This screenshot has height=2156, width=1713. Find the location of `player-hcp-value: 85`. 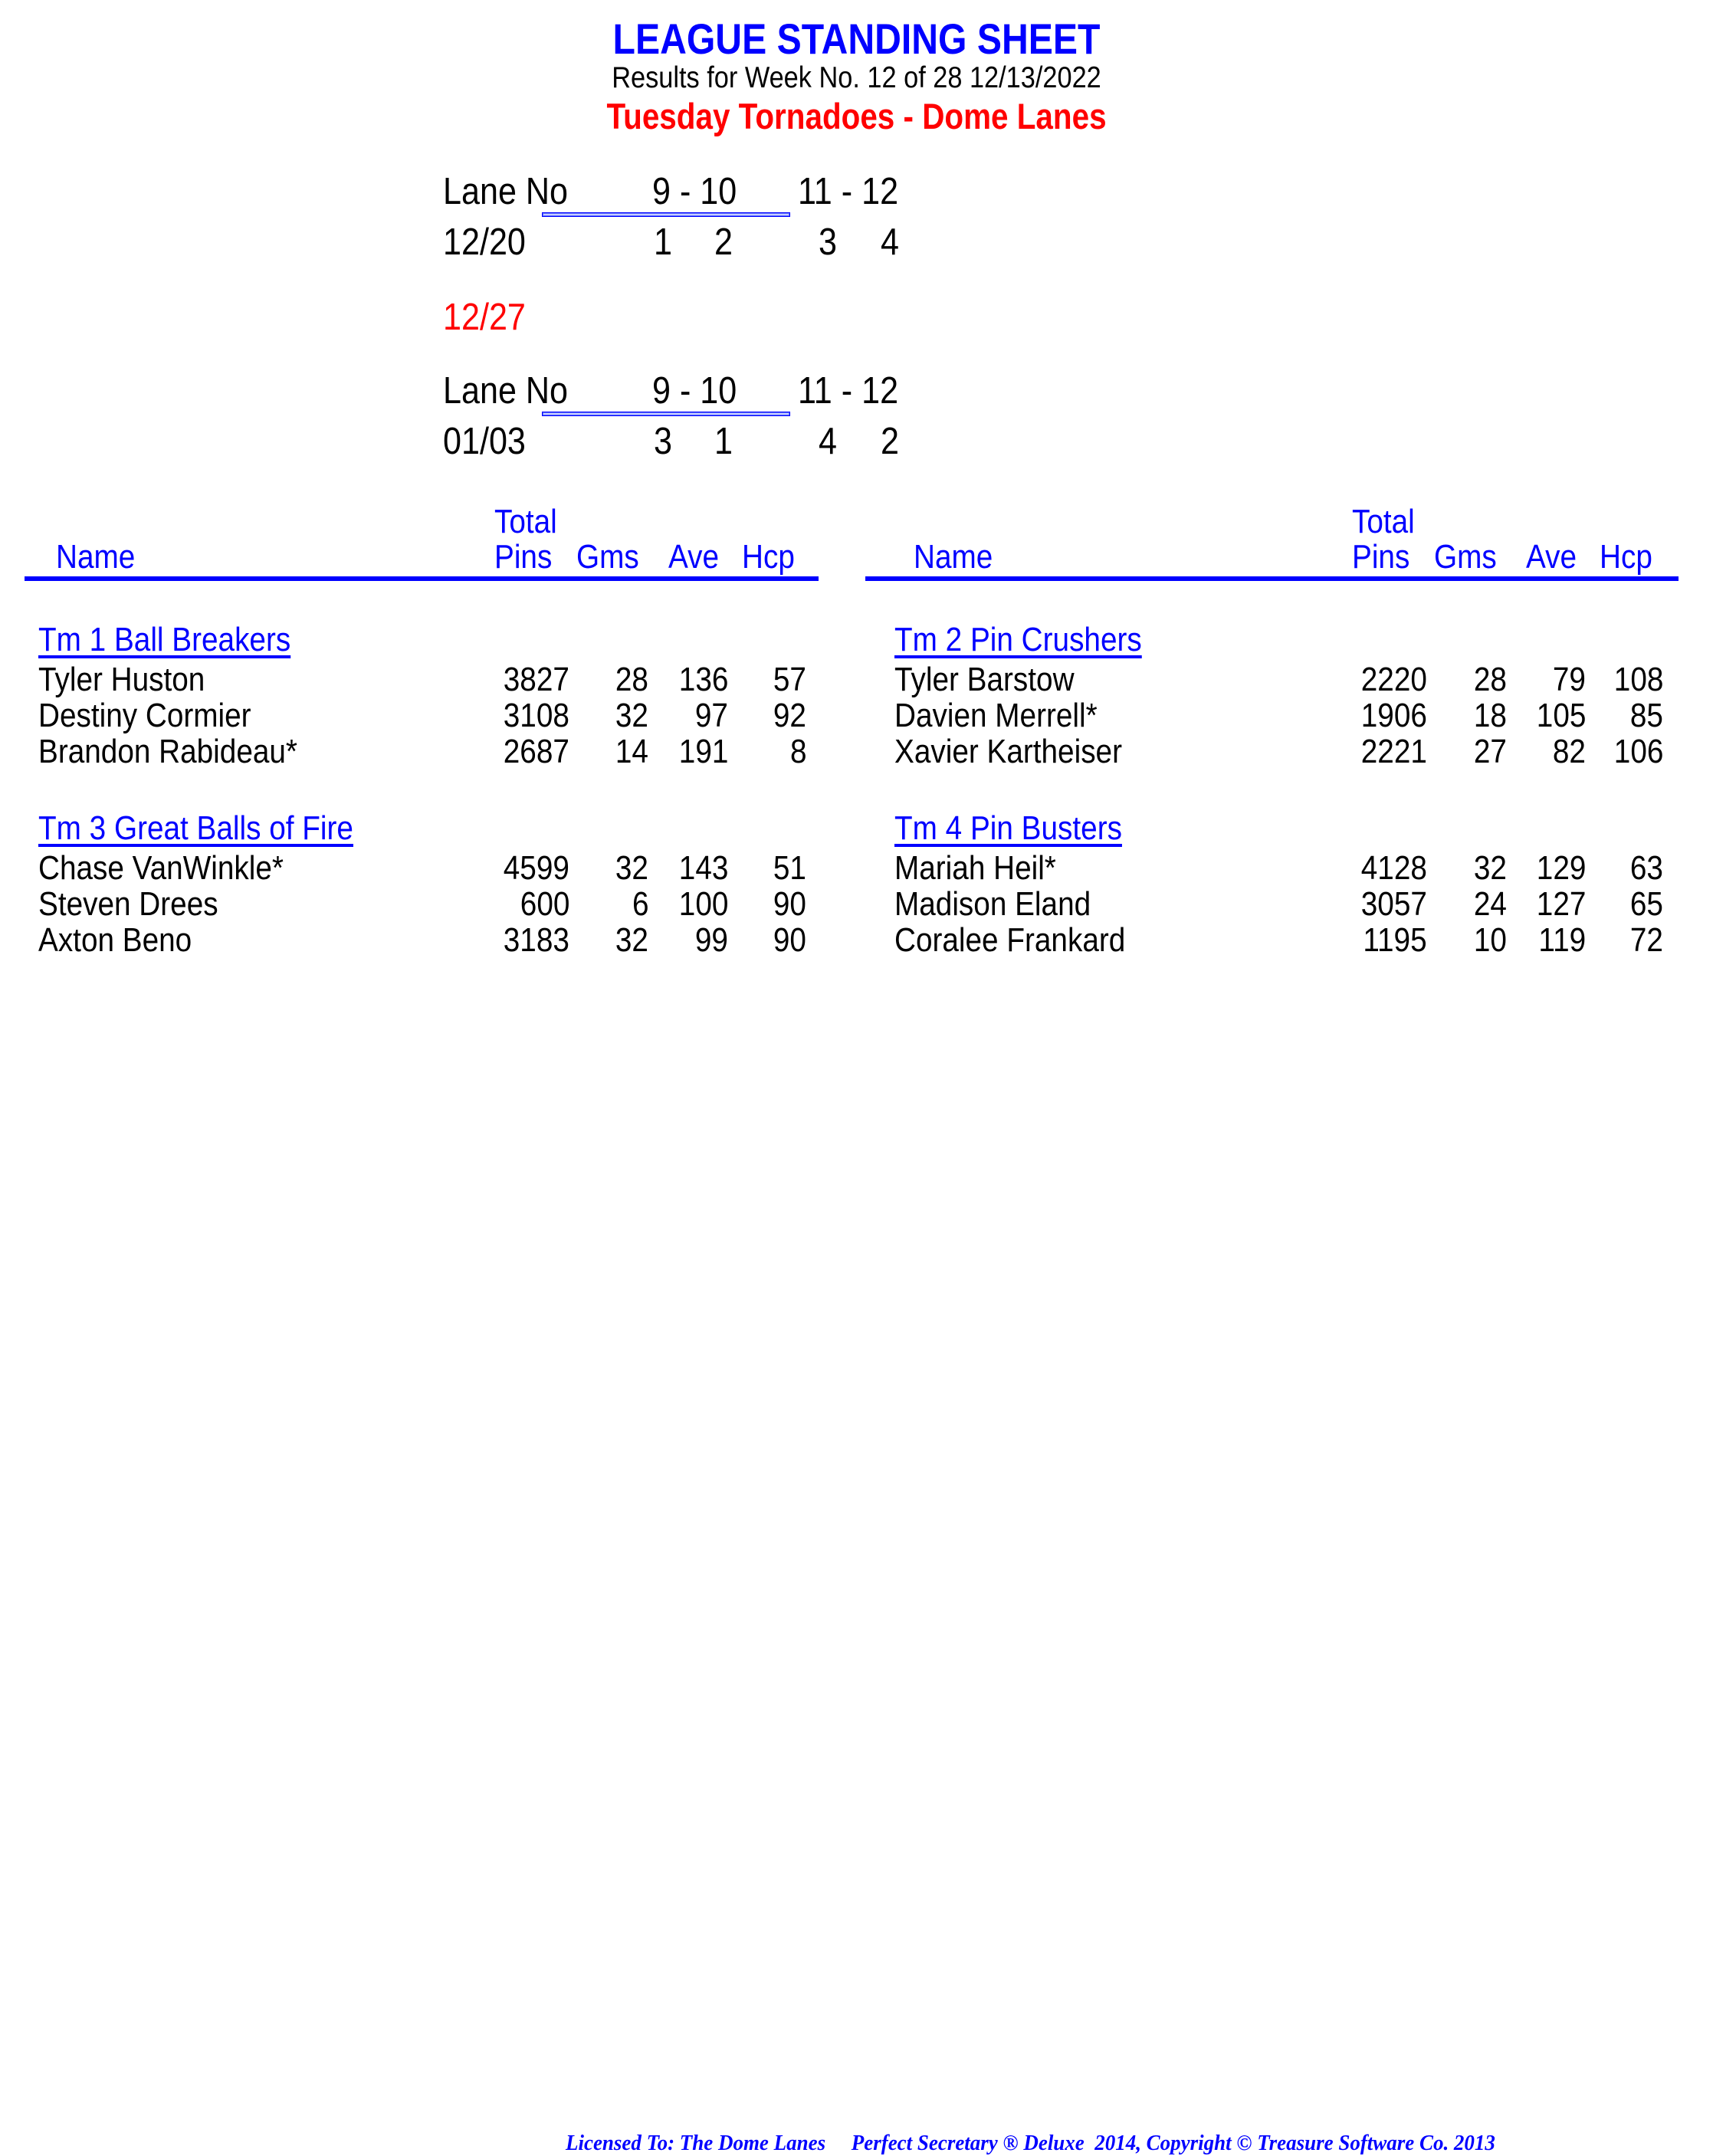

player-hcp-value: 85 is located at coordinates (1646, 715).